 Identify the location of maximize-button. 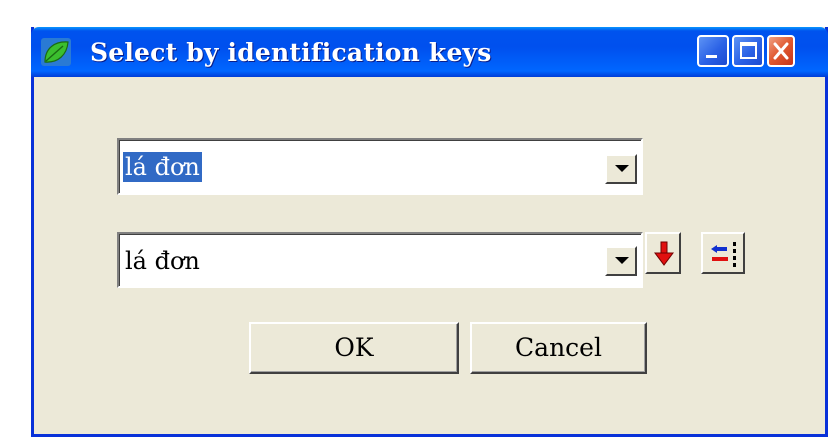
(748, 51).